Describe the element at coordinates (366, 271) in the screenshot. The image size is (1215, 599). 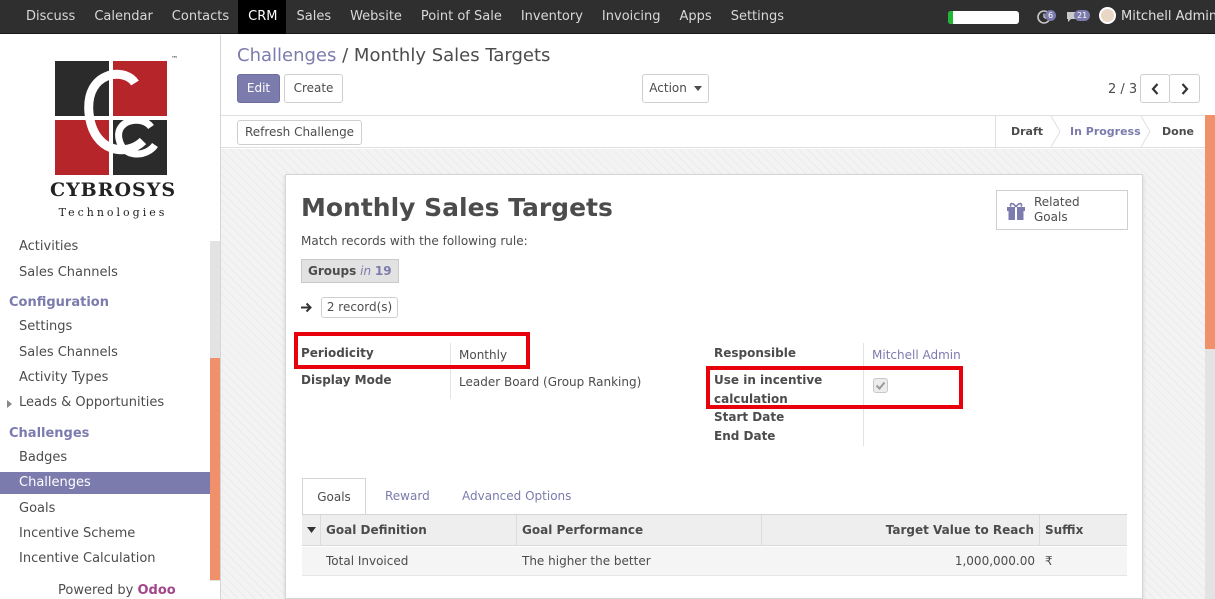
I see `groups-in-label: in` at that location.